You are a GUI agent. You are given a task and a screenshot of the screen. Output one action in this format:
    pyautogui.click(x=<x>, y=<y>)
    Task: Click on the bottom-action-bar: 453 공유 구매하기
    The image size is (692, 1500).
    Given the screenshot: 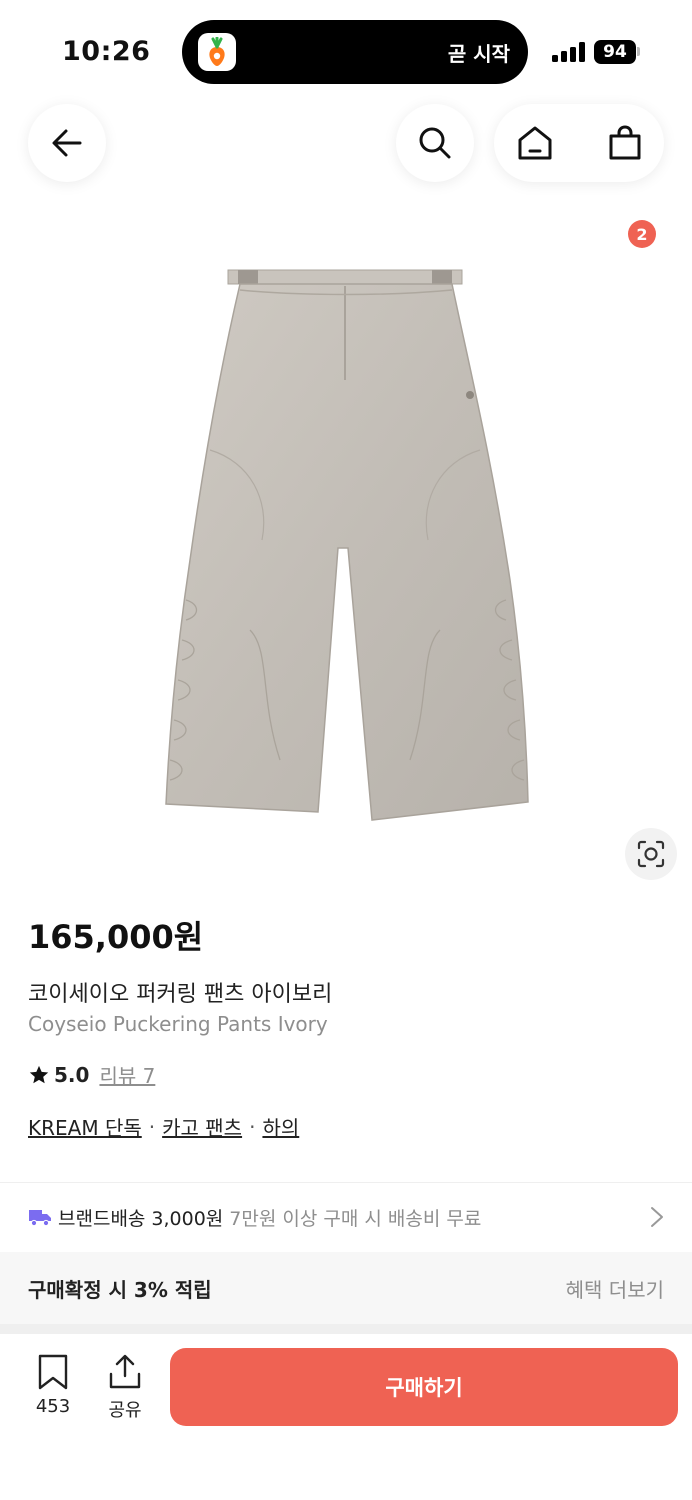 What is the action you would take?
    pyautogui.click(x=346, y=1417)
    